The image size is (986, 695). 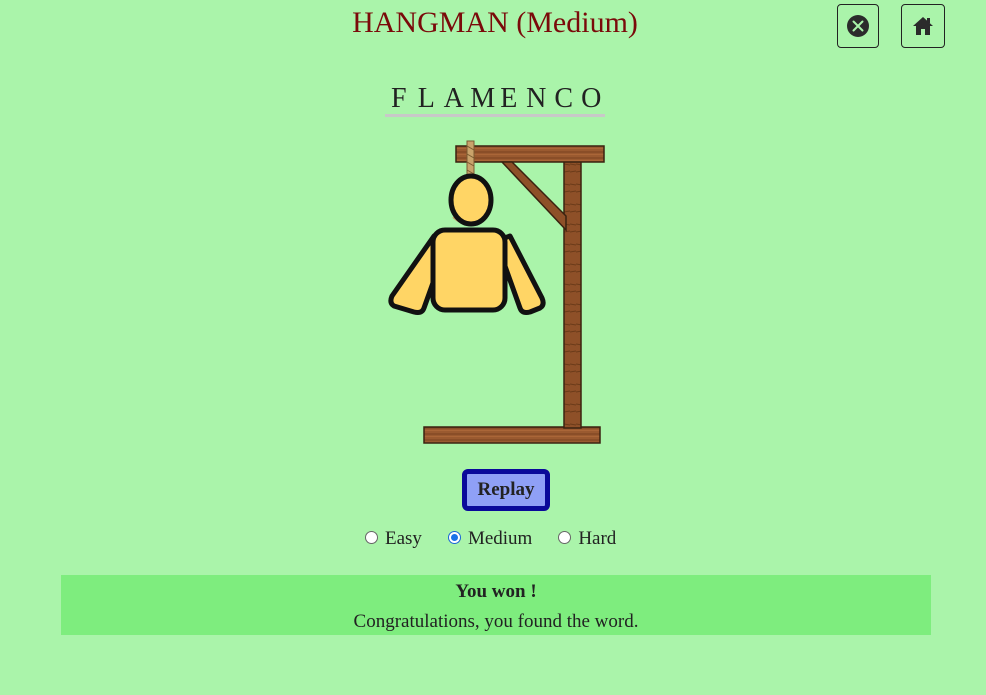 I want to click on level-option-easy: Easy, so click(x=393, y=539).